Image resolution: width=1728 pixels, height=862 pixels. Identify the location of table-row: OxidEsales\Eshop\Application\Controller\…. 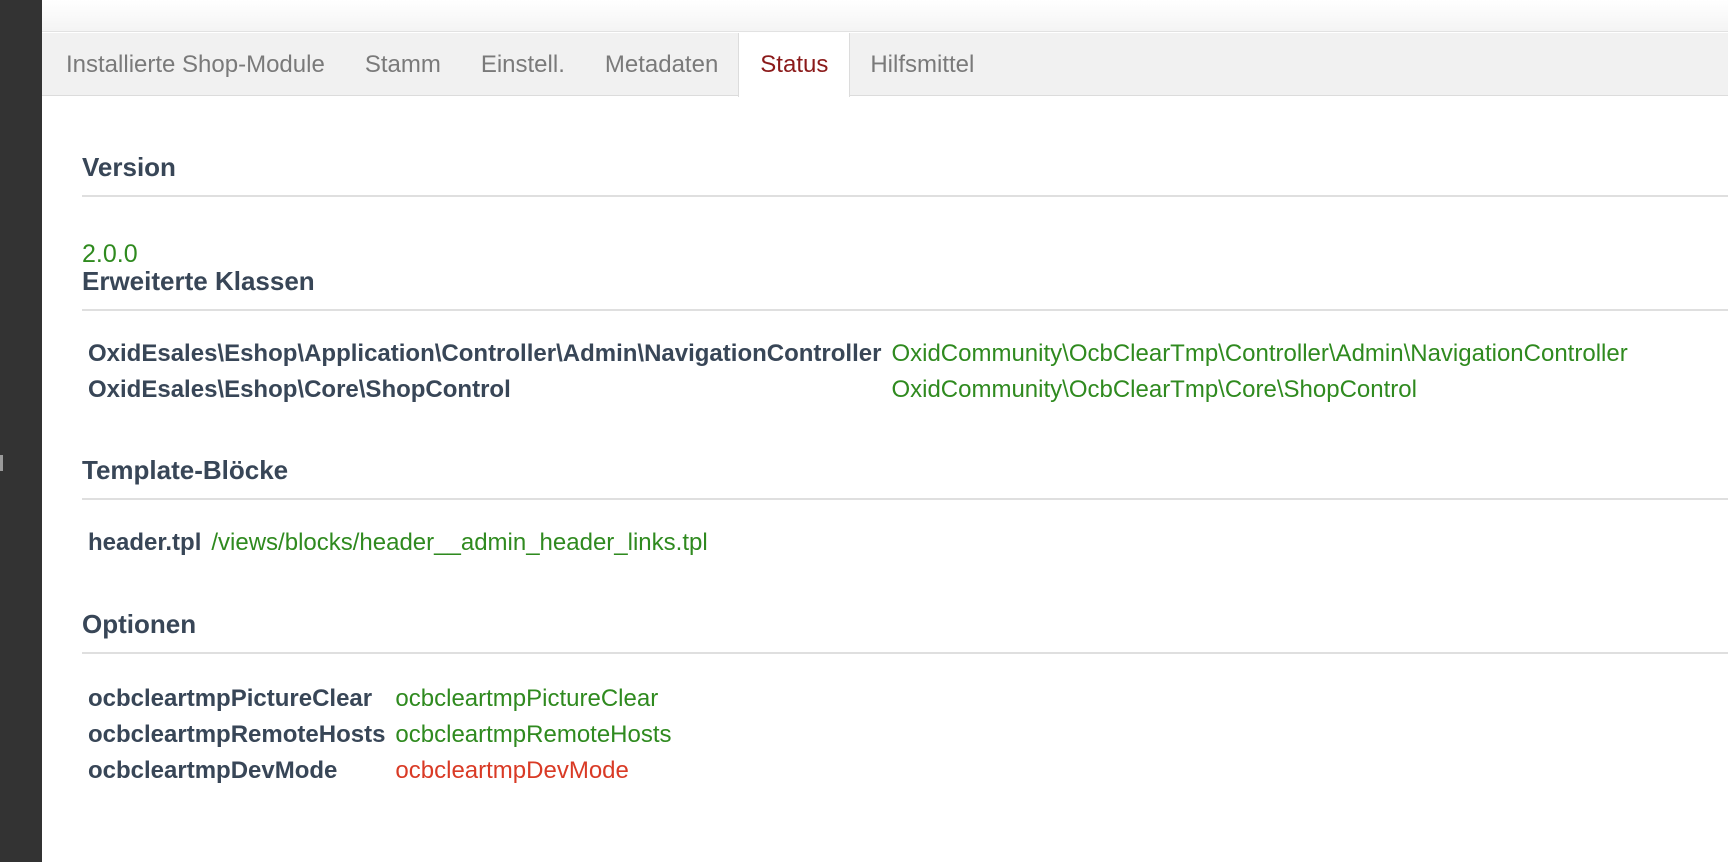
(858, 354).